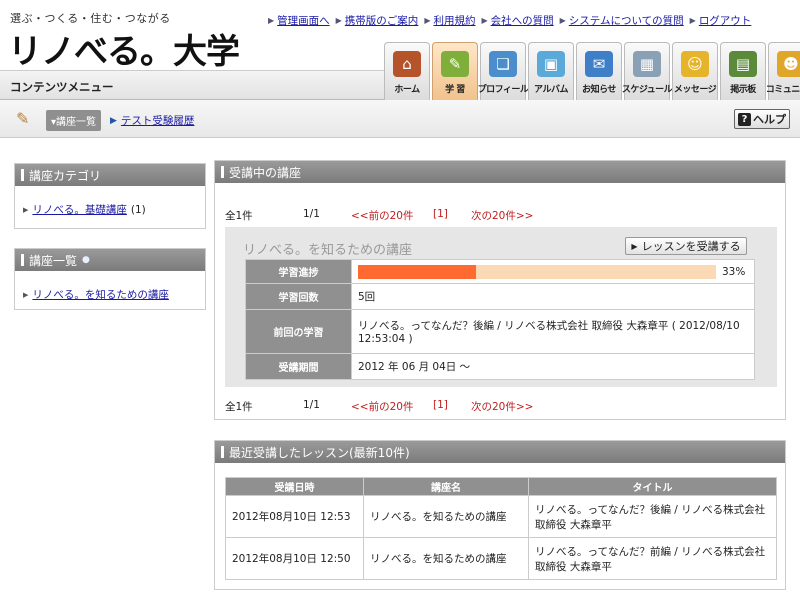  I want to click on nav-tab: ⌂ ホーム, so click(407, 71).